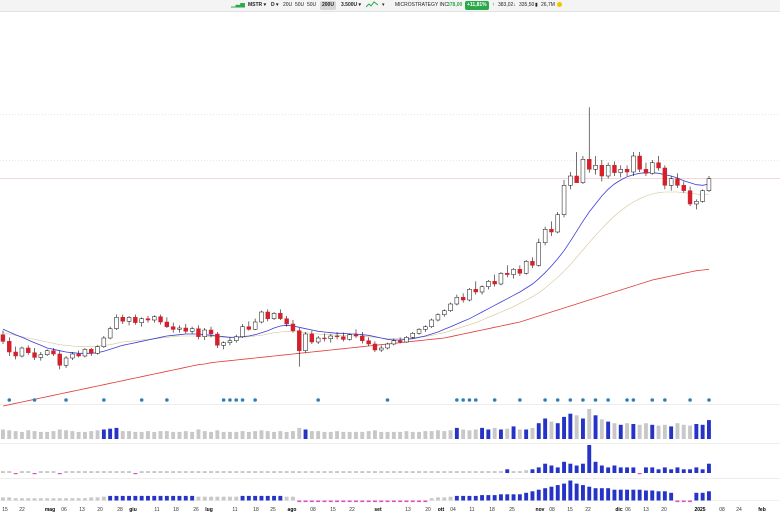 This screenshot has height=516, width=780. I want to click on time-axis-day-label: 08, so click(722, 510).